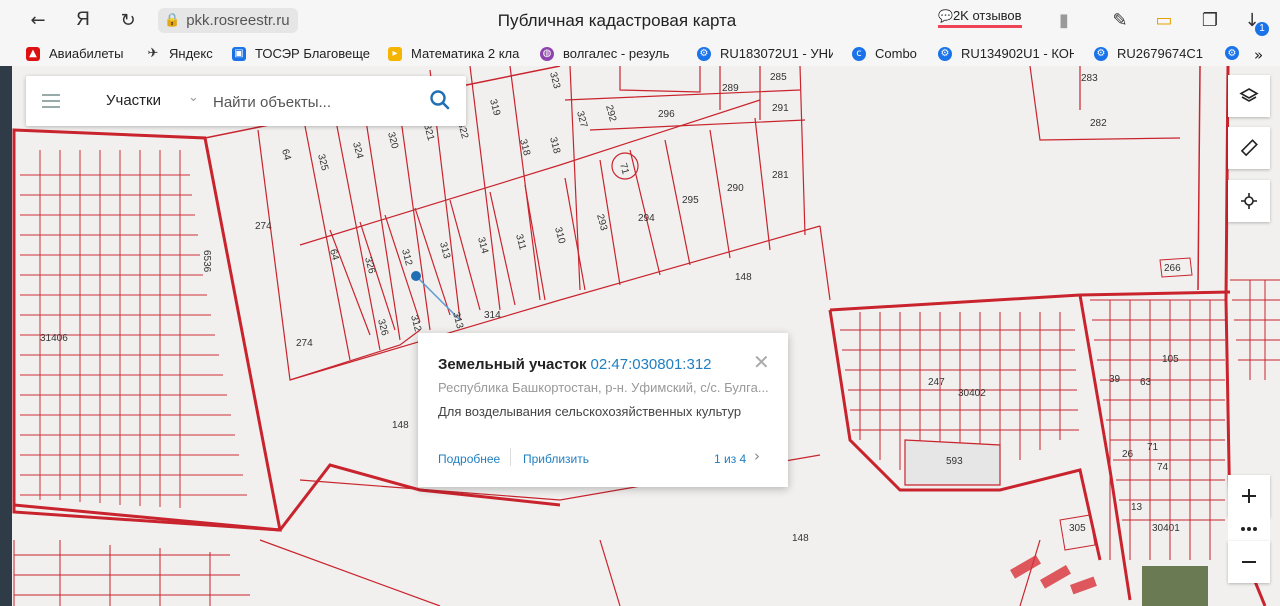  Describe the element at coordinates (81, 53) in the screenshot. I see `bookmark-item: ▲ Авиабилеты` at that location.